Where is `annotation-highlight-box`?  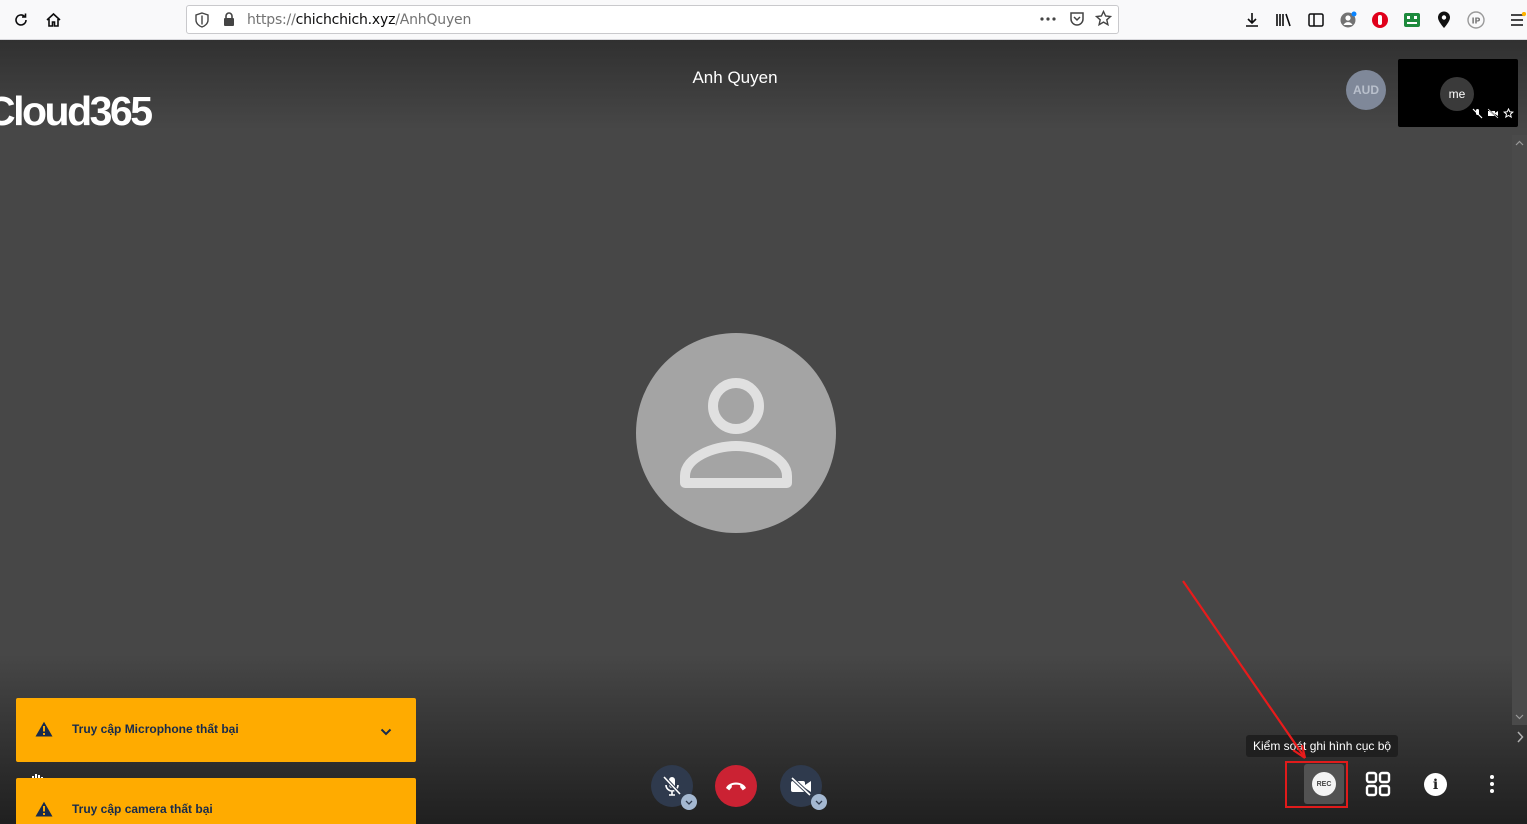
annotation-highlight-box is located at coordinates (1316, 784).